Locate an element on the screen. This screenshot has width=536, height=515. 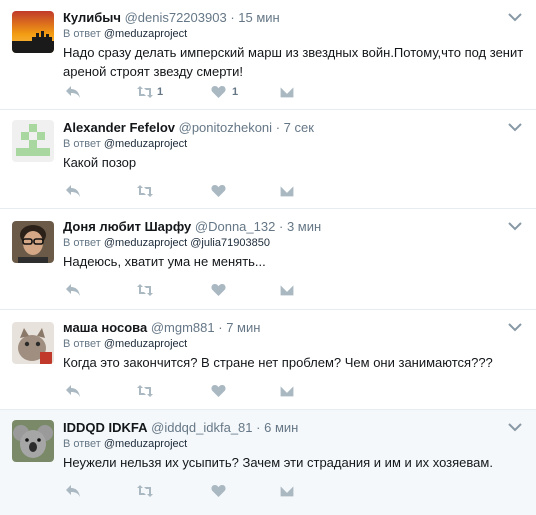
timestamp: 3 мин is located at coordinates (304, 226).